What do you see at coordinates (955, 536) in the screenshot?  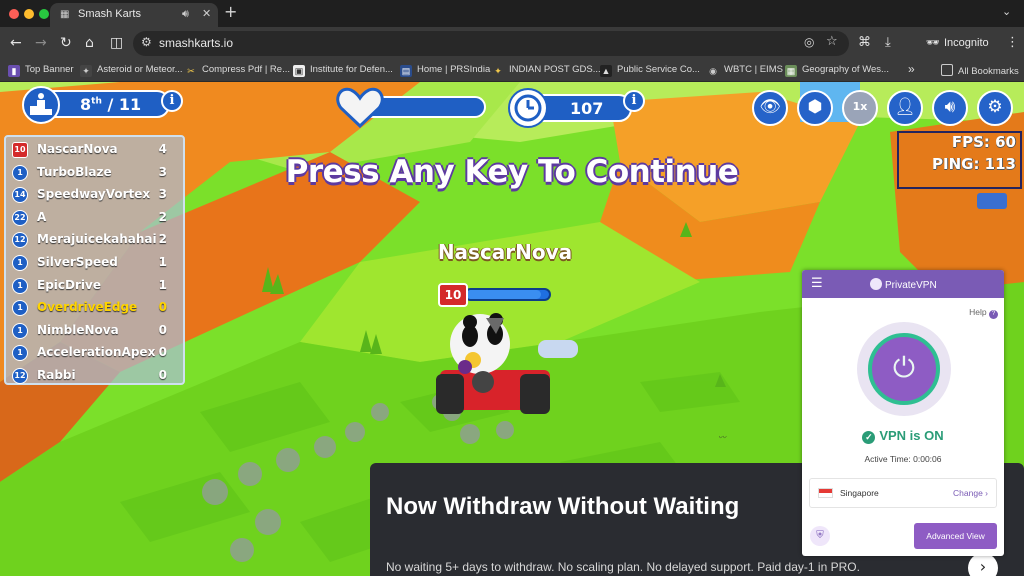 I see `advanced-view-button: Advanced View` at bounding box center [955, 536].